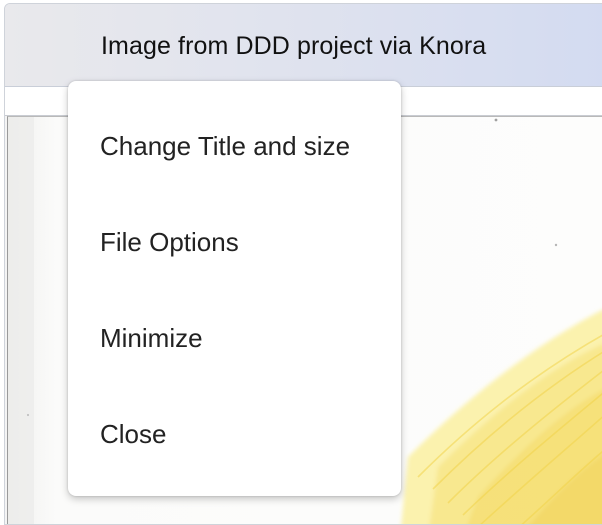 The height and width of the screenshot is (525, 602). What do you see at coordinates (234, 242) in the screenshot?
I see `menu-item-file-options: File Options` at bounding box center [234, 242].